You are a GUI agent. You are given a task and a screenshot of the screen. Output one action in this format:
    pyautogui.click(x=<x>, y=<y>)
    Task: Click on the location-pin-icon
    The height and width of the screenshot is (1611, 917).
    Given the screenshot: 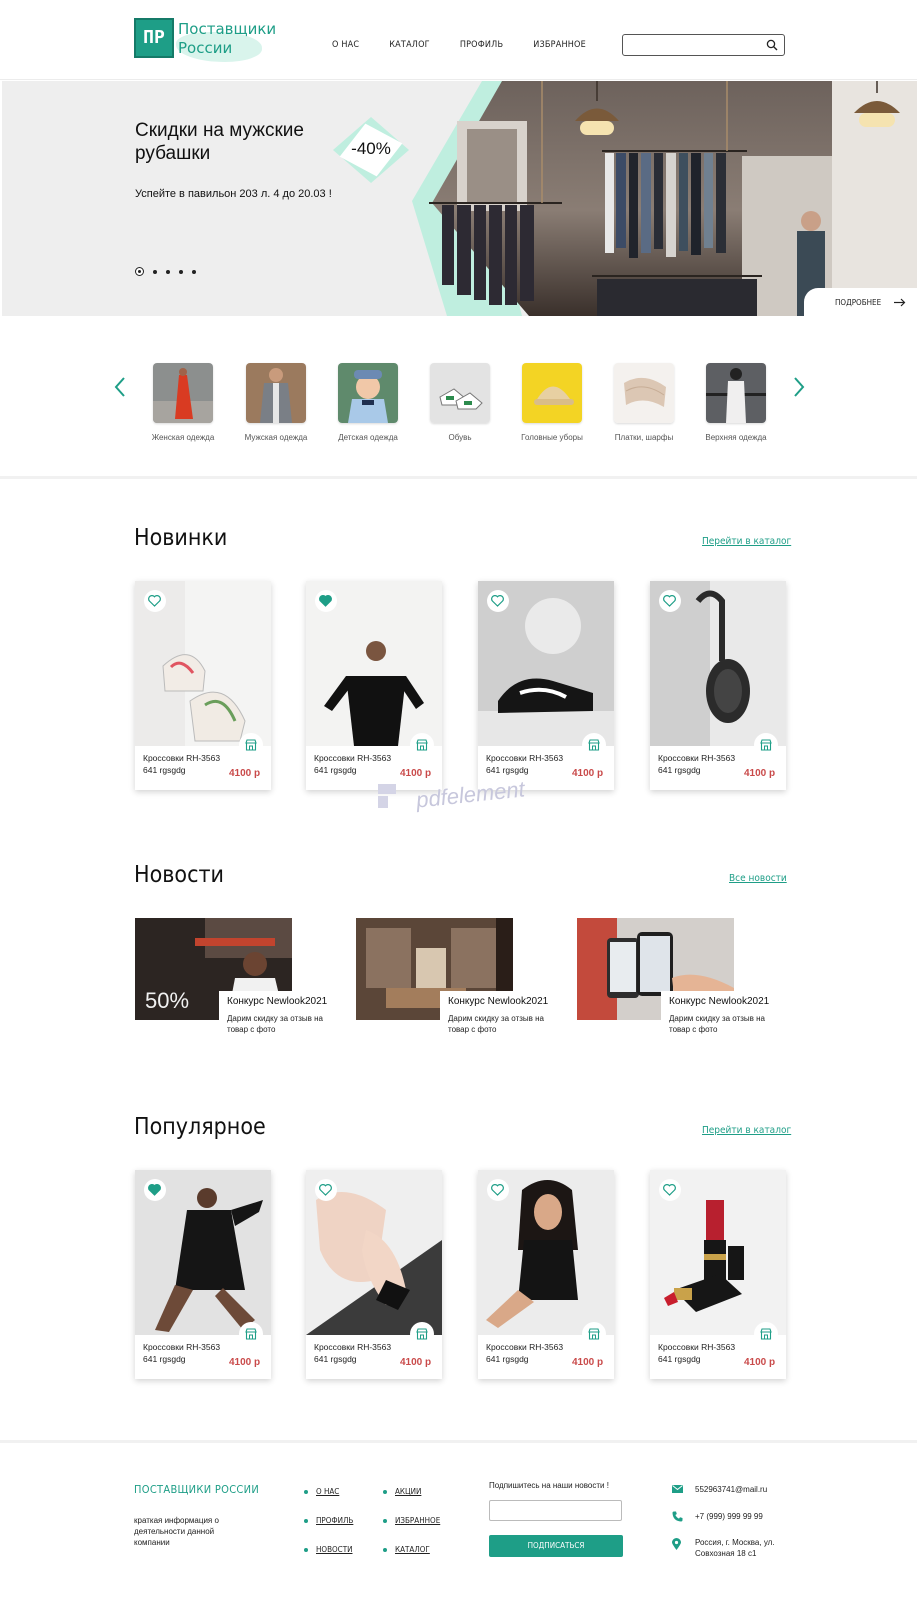 What is the action you would take?
    pyautogui.click(x=676, y=1544)
    